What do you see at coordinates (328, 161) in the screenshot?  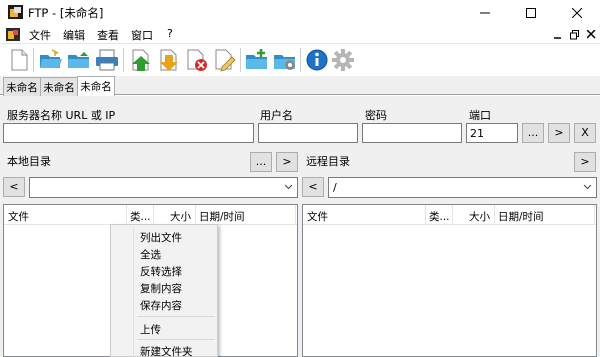 I see `remote-dir-label: 远程目录` at bounding box center [328, 161].